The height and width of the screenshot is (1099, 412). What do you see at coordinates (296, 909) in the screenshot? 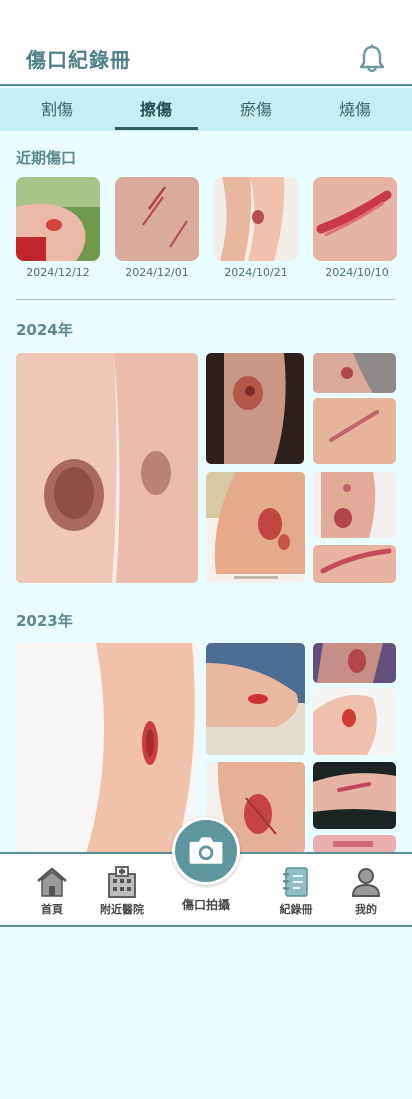
I see `nav-records-label: 紀錄冊` at bounding box center [296, 909].